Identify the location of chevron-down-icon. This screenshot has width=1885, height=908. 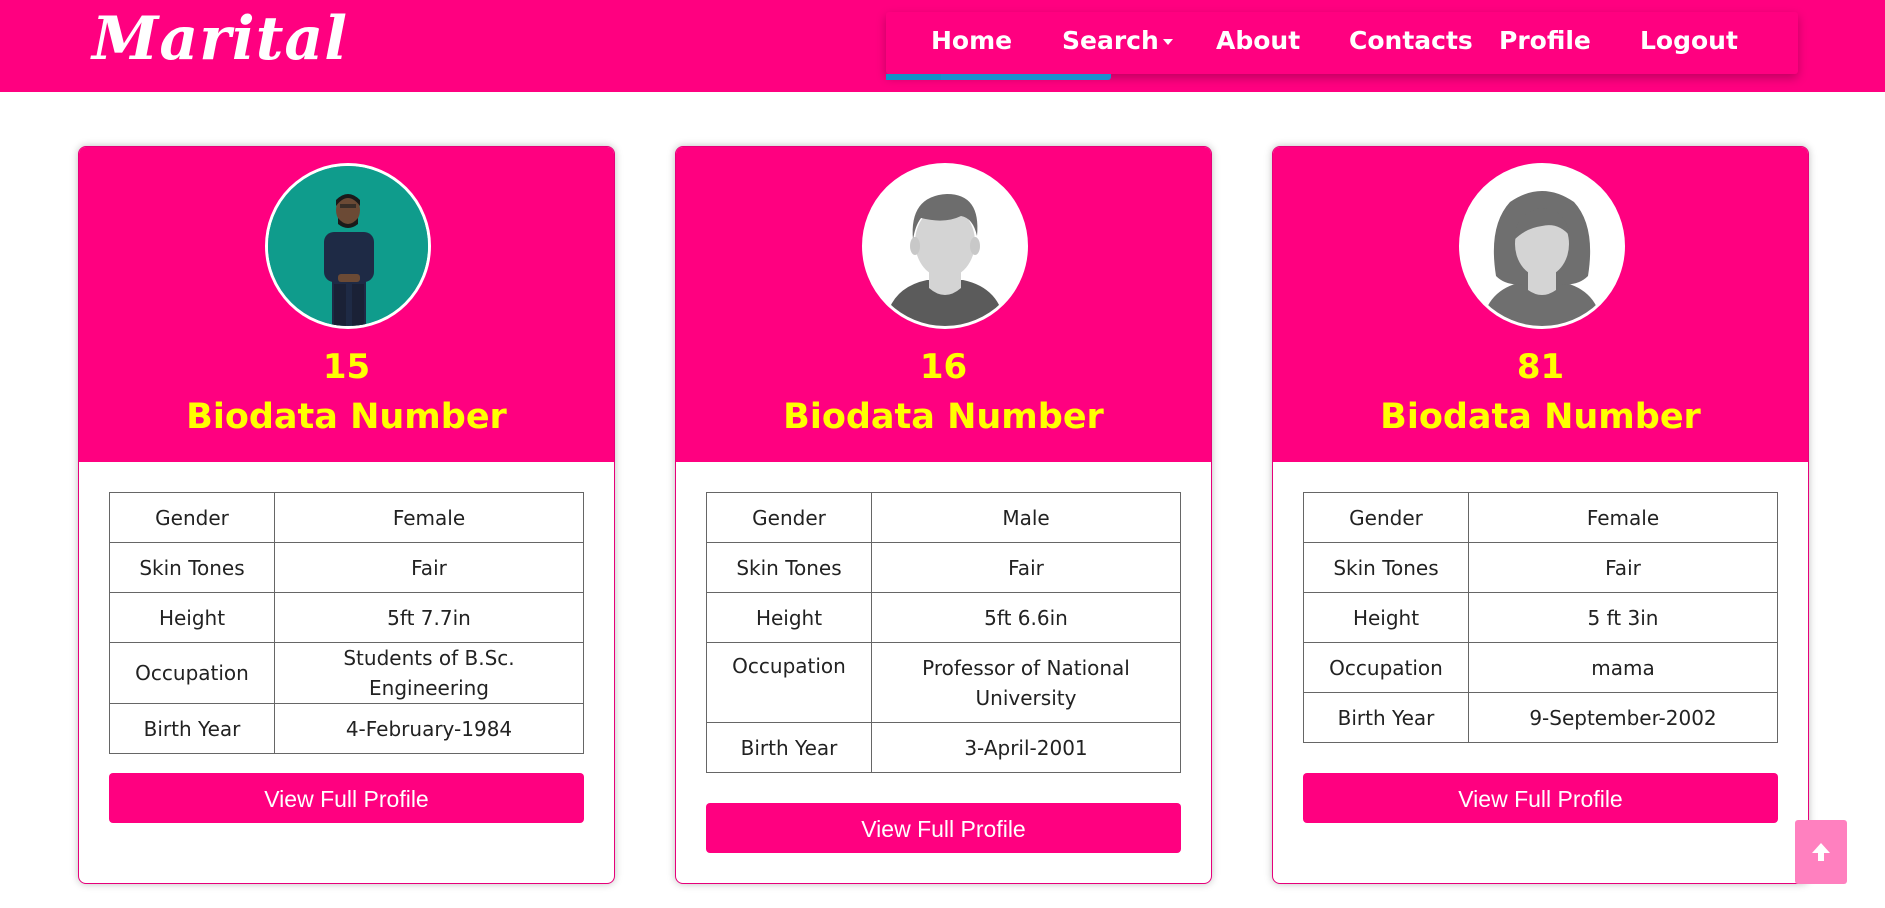
(1167, 42).